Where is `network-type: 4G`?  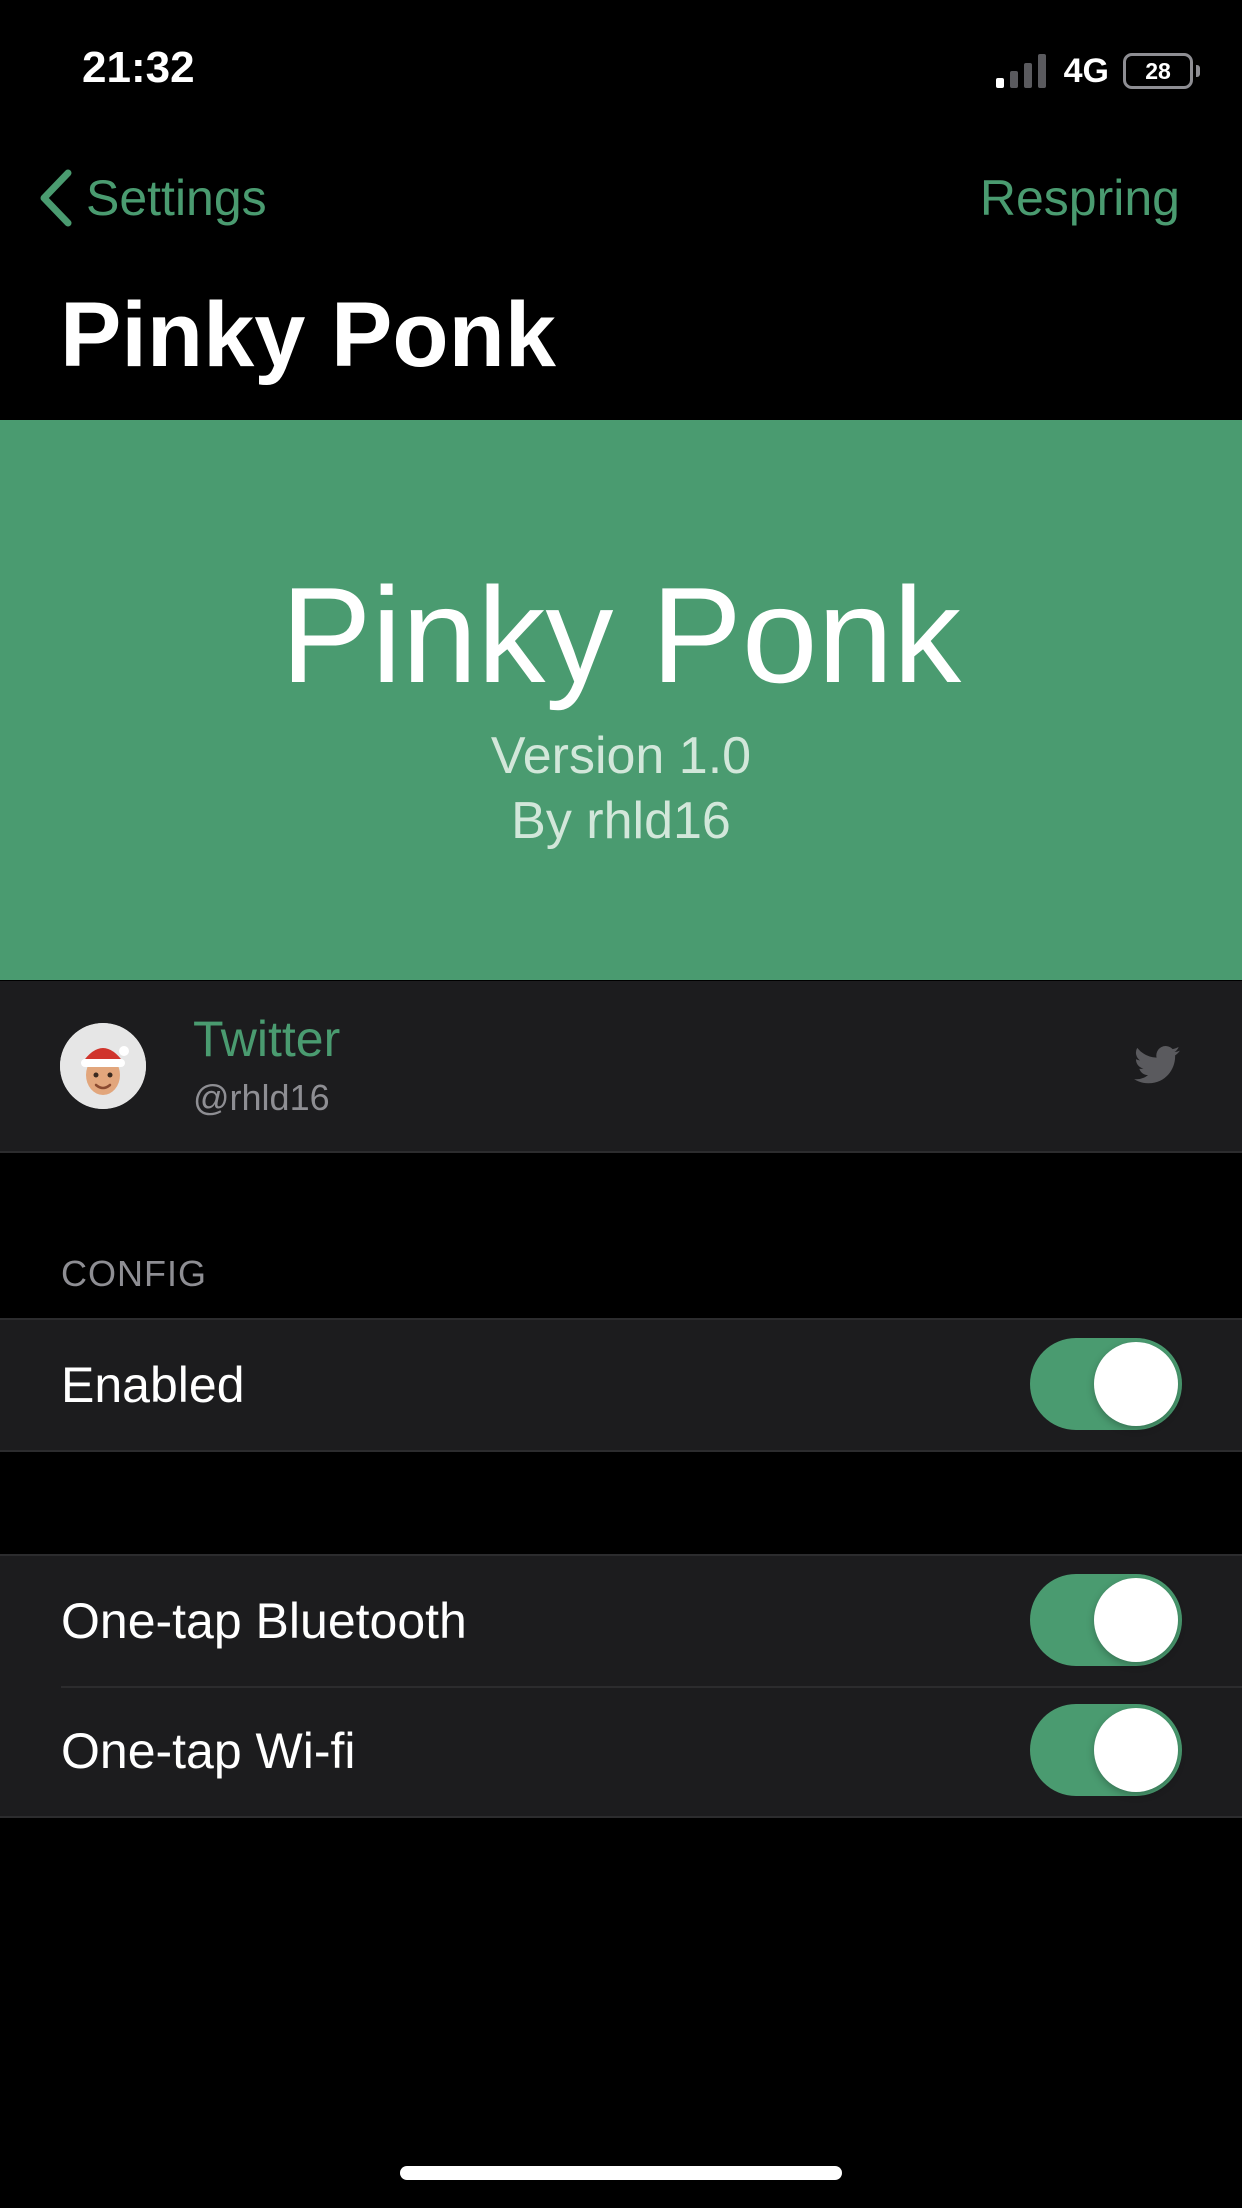
network-type: 4G is located at coordinates (1086, 70).